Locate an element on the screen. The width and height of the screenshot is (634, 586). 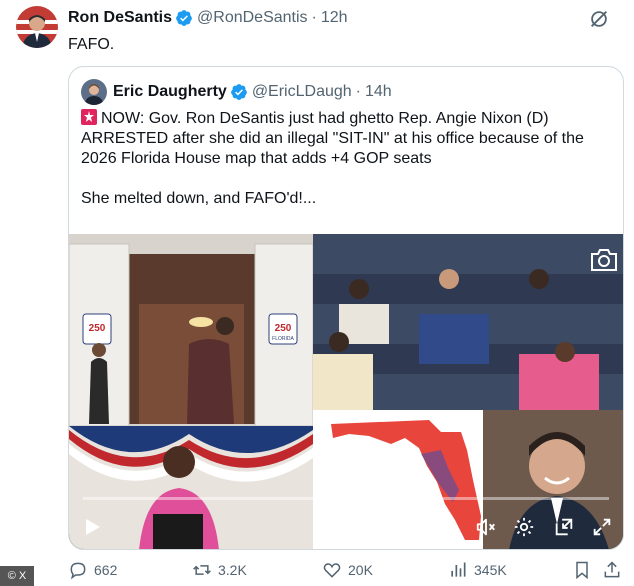
like-button: 20K is located at coordinates (347, 570).